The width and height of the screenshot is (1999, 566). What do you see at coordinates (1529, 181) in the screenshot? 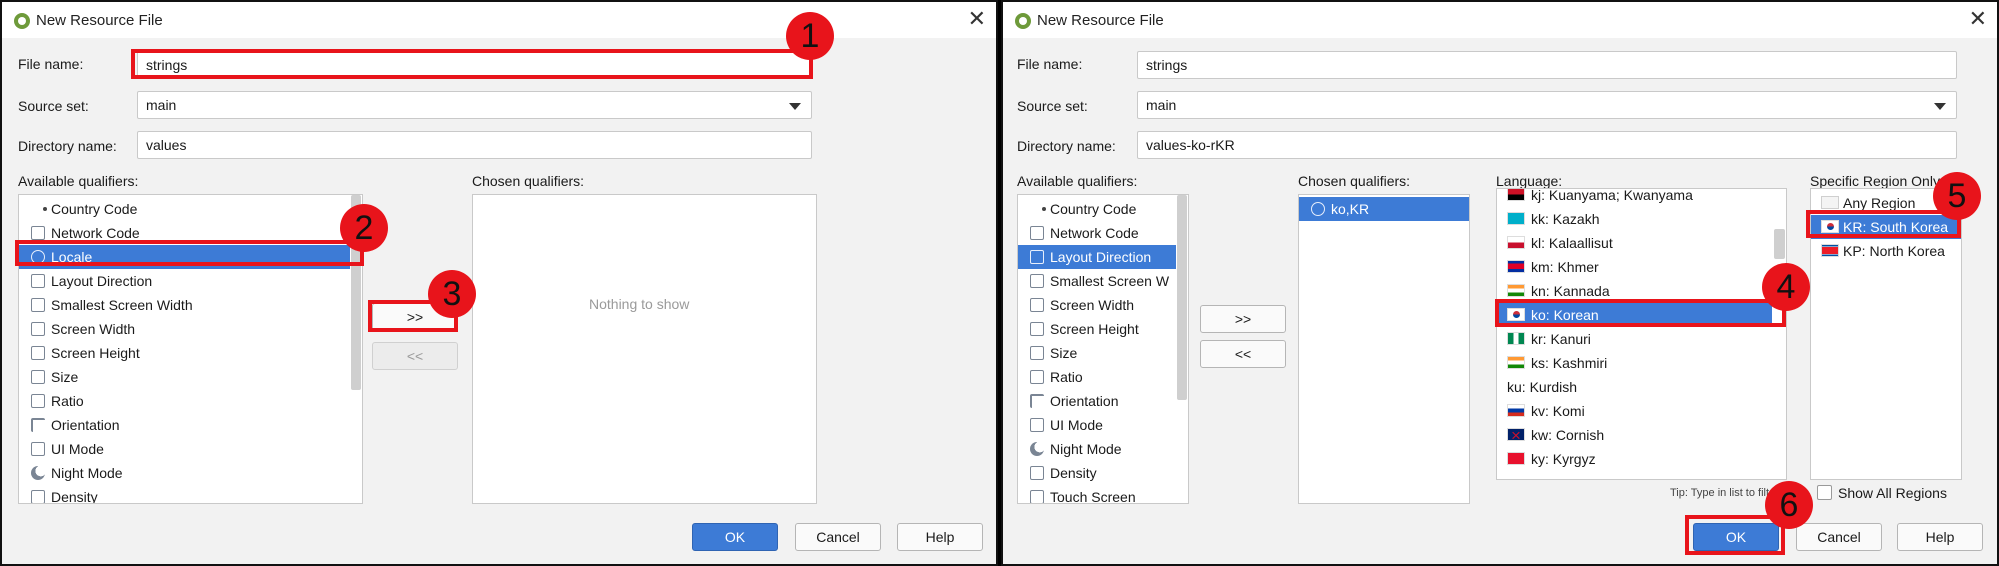
I see `language-label: Language:` at bounding box center [1529, 181].